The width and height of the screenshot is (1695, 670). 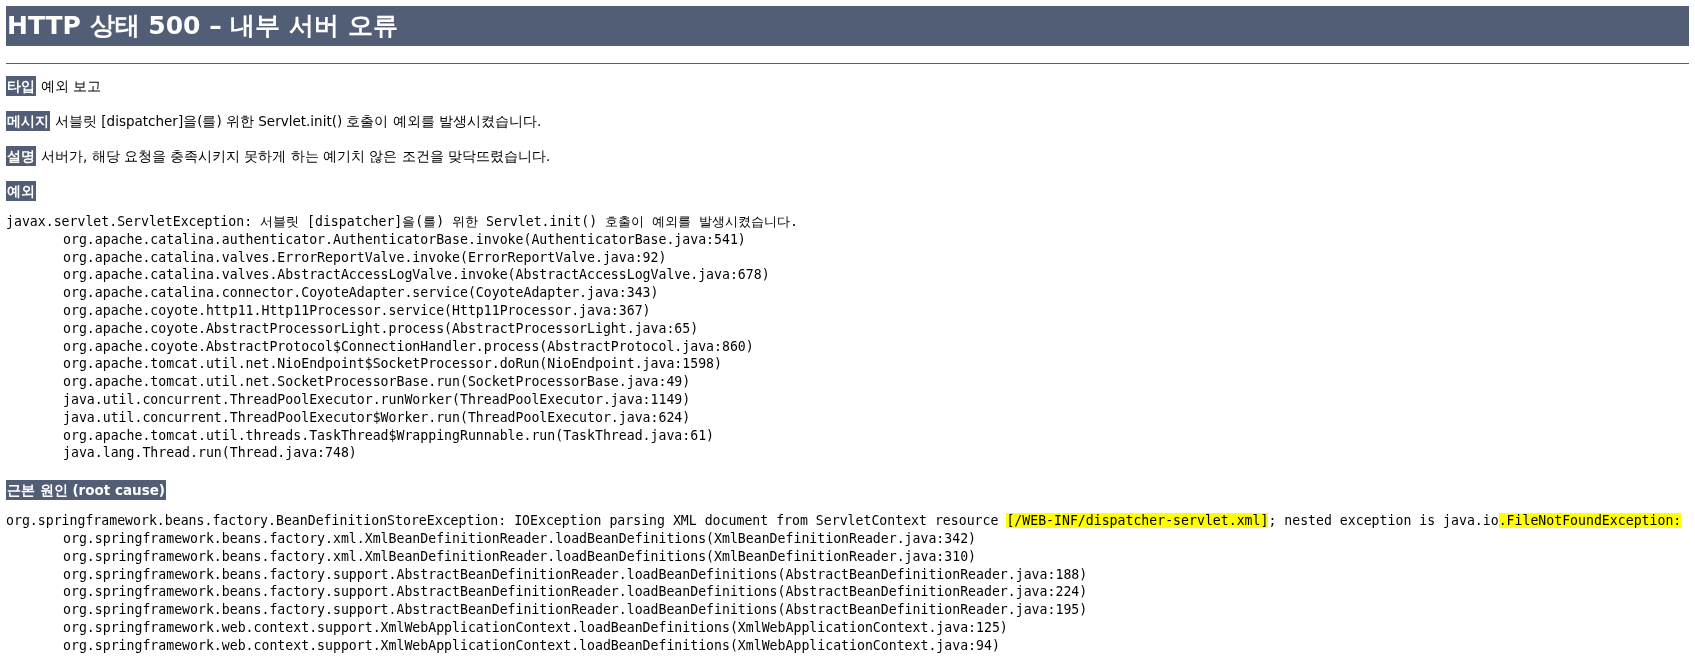 I want to click on field-value: 서블릿 [dispatcher]을(를) 위한 Servlet.init() 호출이 예외를 발생시켰습니다., so click(x=298, y=121).